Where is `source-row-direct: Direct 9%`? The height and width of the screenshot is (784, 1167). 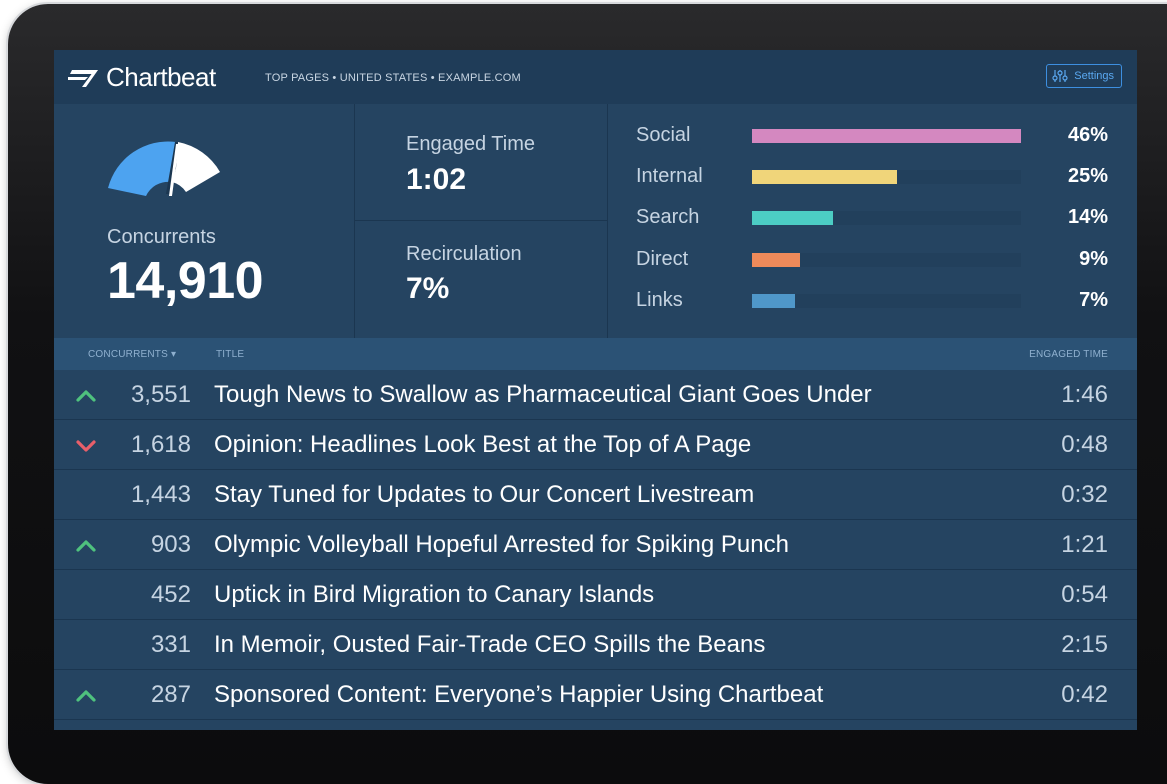
source-row-direct: Direct 9% is located at coordinates (872, 259).